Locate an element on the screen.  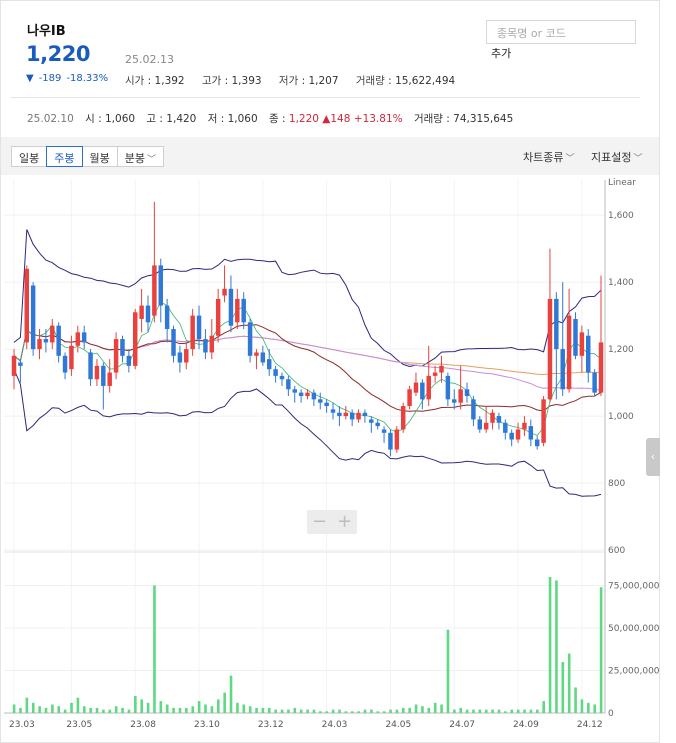
tab-minute: 분봉 ﹀ is located at coordinates (140, 156).